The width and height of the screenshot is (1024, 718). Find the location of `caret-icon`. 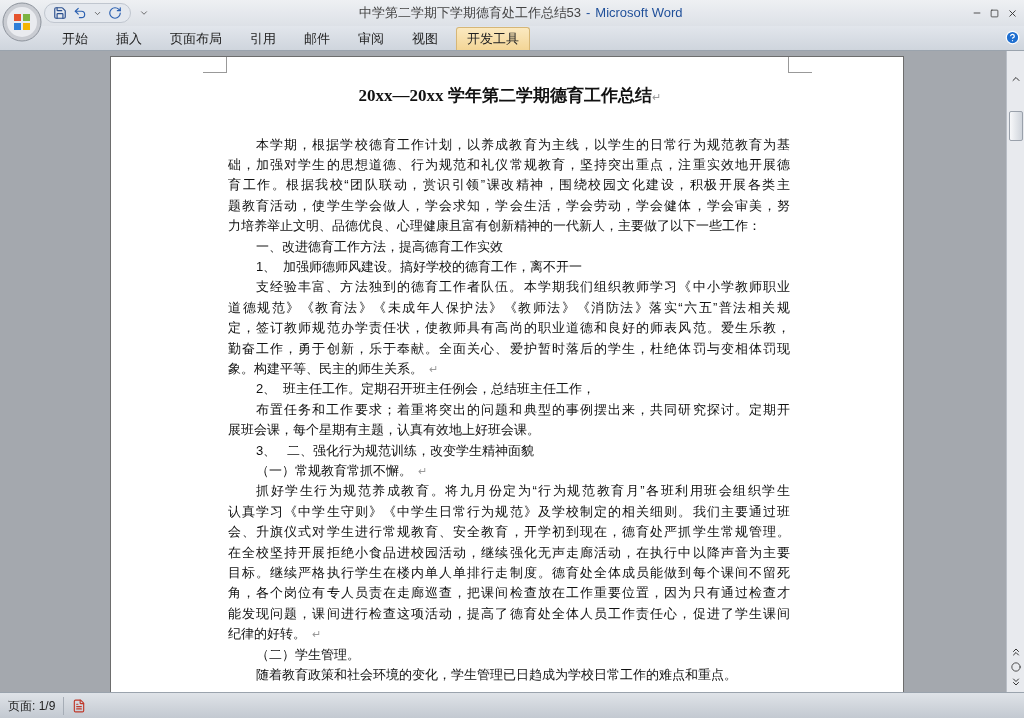

caret-icon is located at coordinates (144, 13).